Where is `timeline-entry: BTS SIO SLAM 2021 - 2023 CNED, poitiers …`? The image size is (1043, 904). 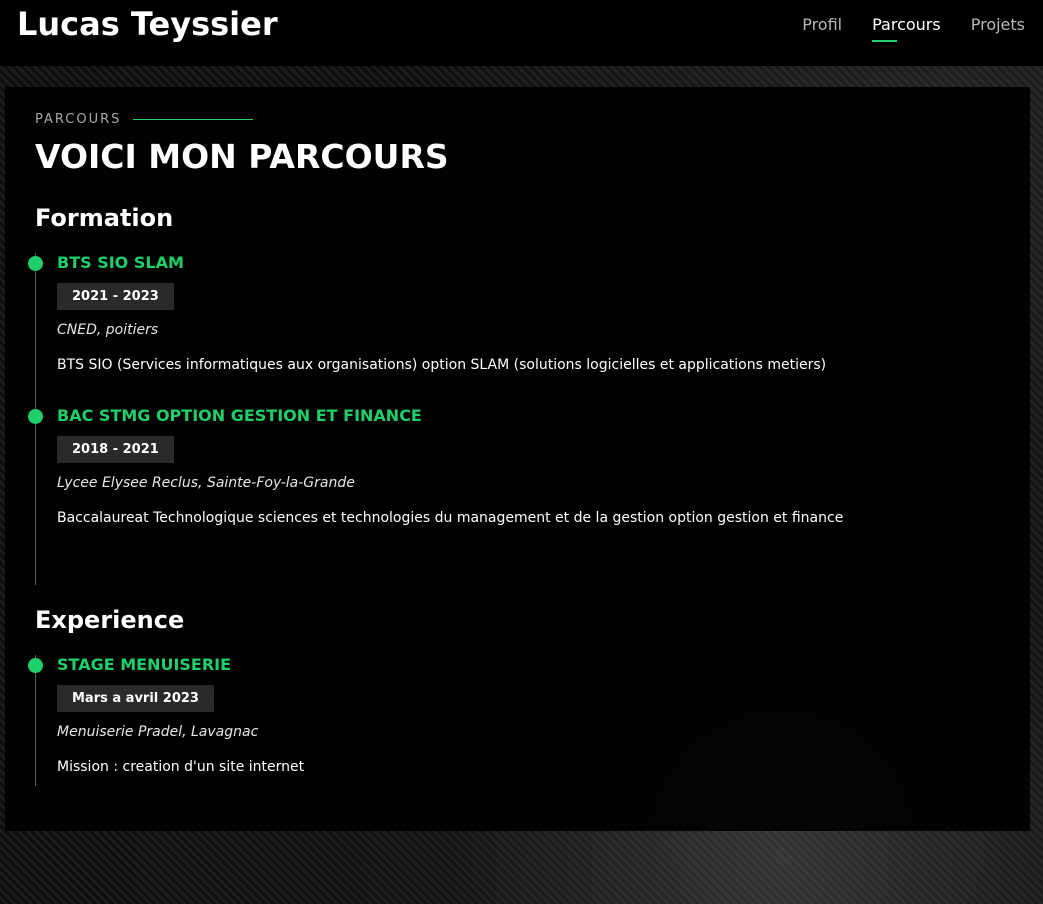
timeline-entry: BTS SIO SLAM 2021 - 2023 CNED, poitiers … is located at coordinates (435, 313).